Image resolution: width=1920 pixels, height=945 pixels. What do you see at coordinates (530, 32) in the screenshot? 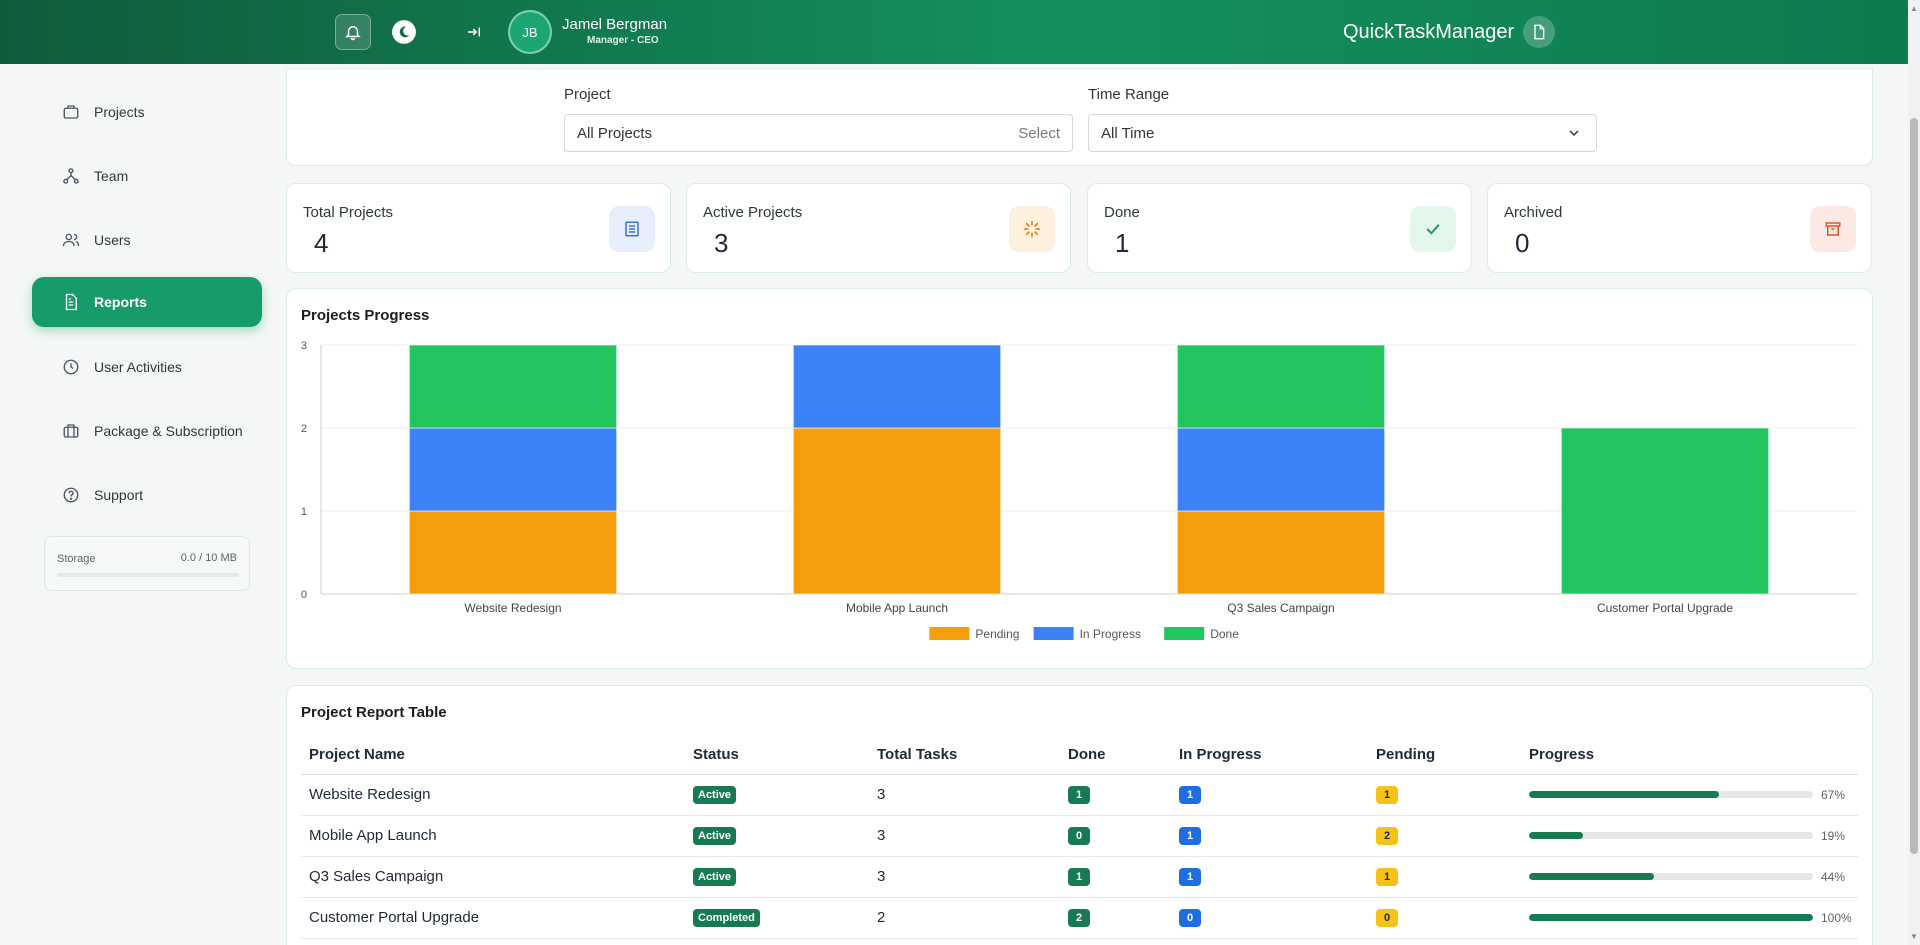
I see `avatar: JB` at bounding box center [530, 32].